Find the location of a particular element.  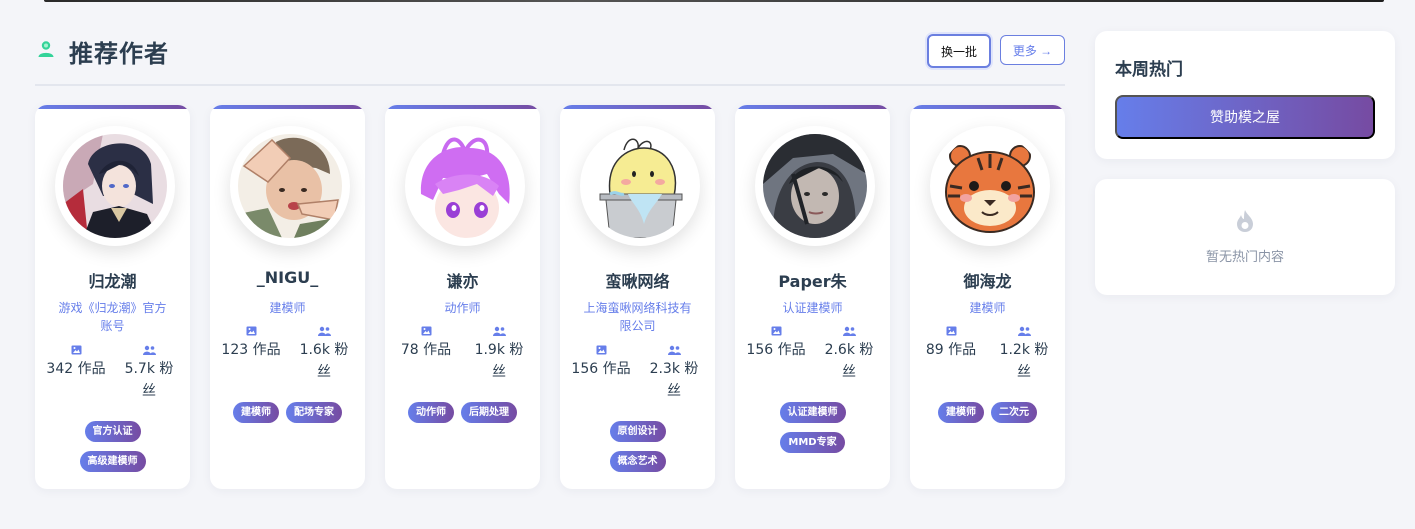

author-card: 御海龙 建模师 89 作品 1.2k 粉丝 建模师 二次元 is located at coordinates (987, 297).